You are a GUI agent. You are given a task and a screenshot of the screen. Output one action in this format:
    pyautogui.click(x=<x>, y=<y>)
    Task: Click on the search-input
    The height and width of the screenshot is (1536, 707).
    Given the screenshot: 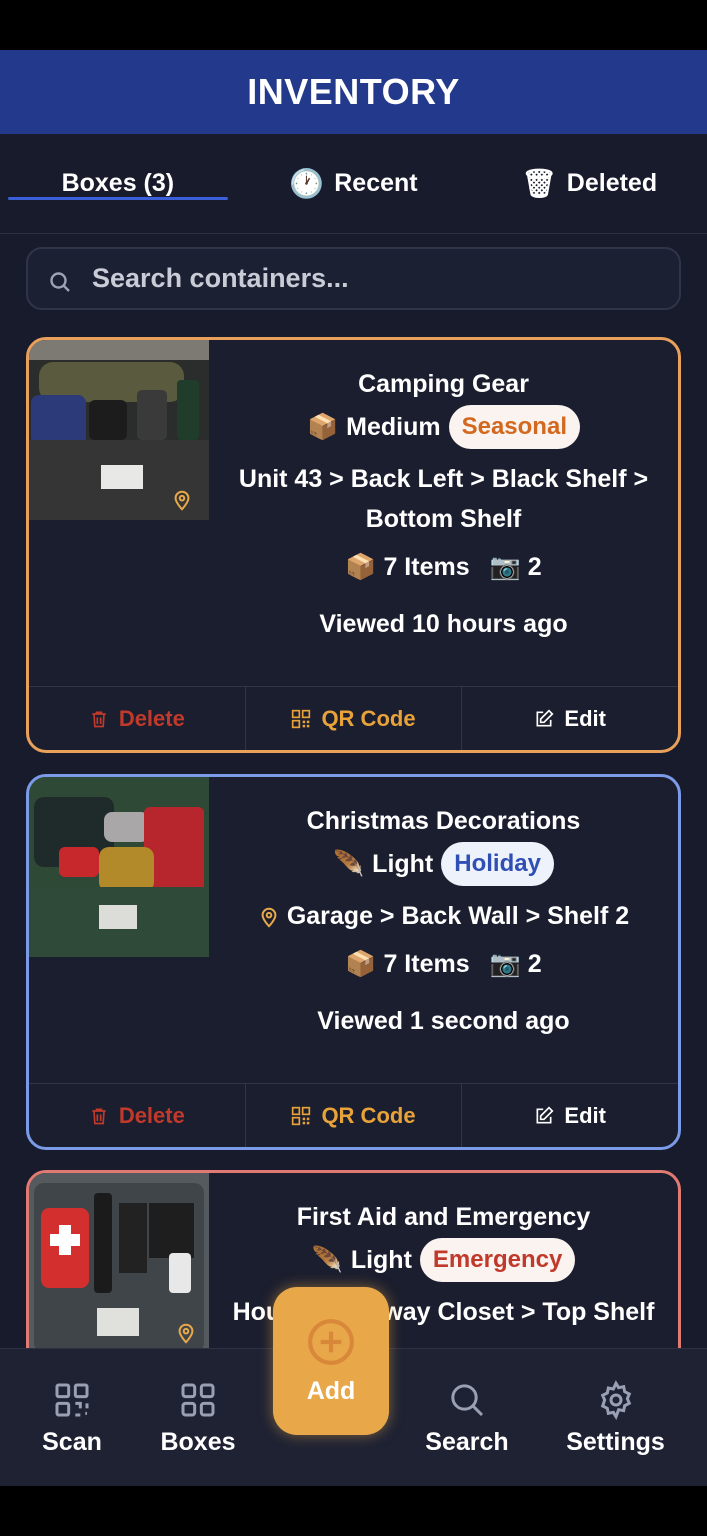 What is the action you would take?
    pyautogui.click(x=372, y=278)
    